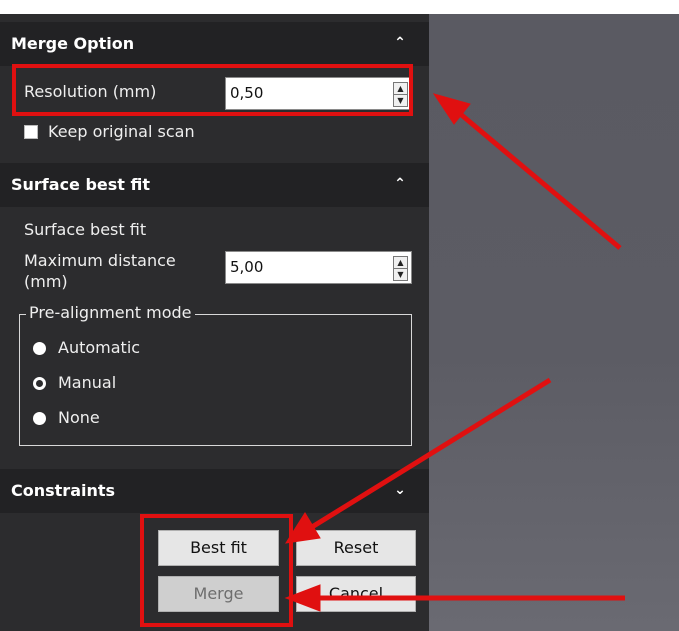 The width and height of the screenshot is (679, 631). What do you see at coordinates (39, 383) in the screenshot?
I see `radio-manual` at bounding box center [39, 383].